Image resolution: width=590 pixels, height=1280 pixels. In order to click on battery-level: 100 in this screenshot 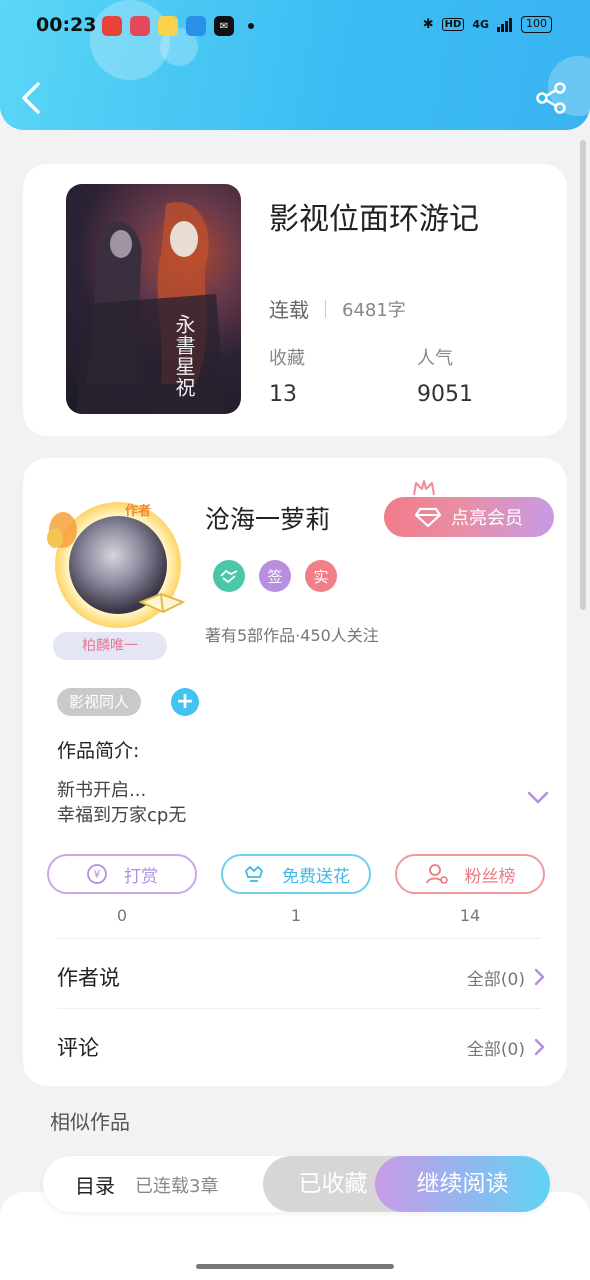, I will do `click(536, 23)`.